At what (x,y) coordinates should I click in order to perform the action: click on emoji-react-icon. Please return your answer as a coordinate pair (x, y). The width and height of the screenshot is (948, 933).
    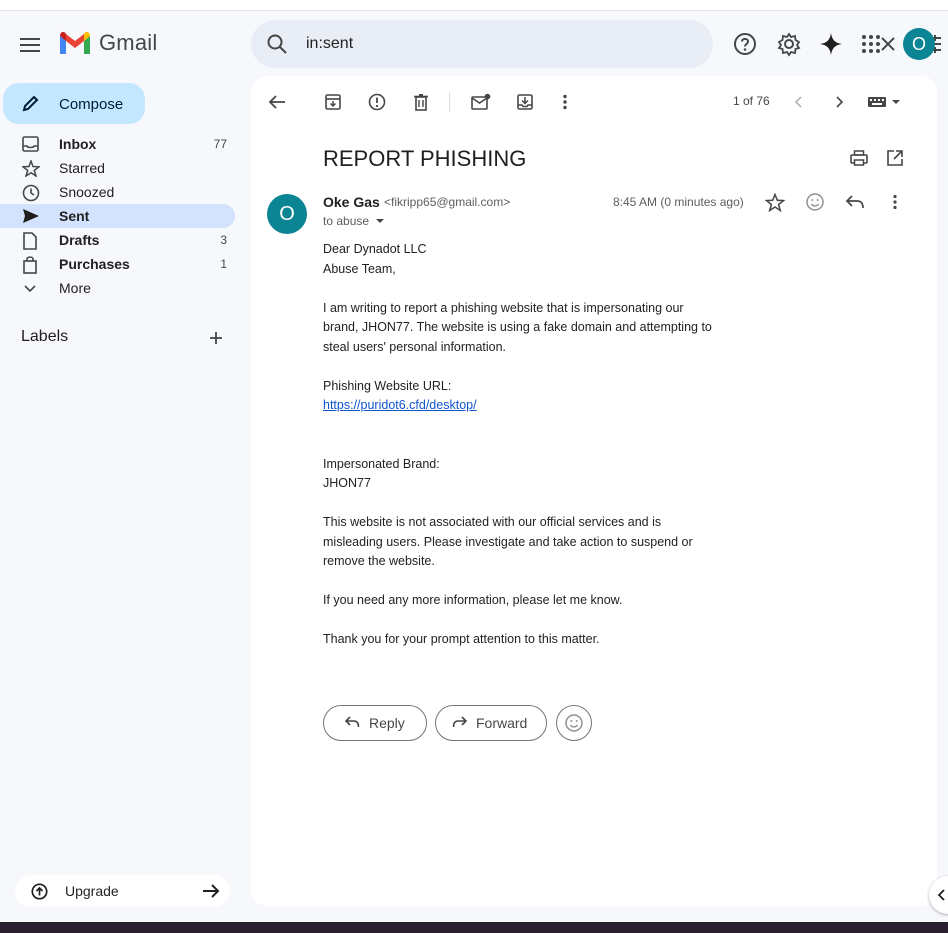
    Looking at the image, I should click on (815, 202).